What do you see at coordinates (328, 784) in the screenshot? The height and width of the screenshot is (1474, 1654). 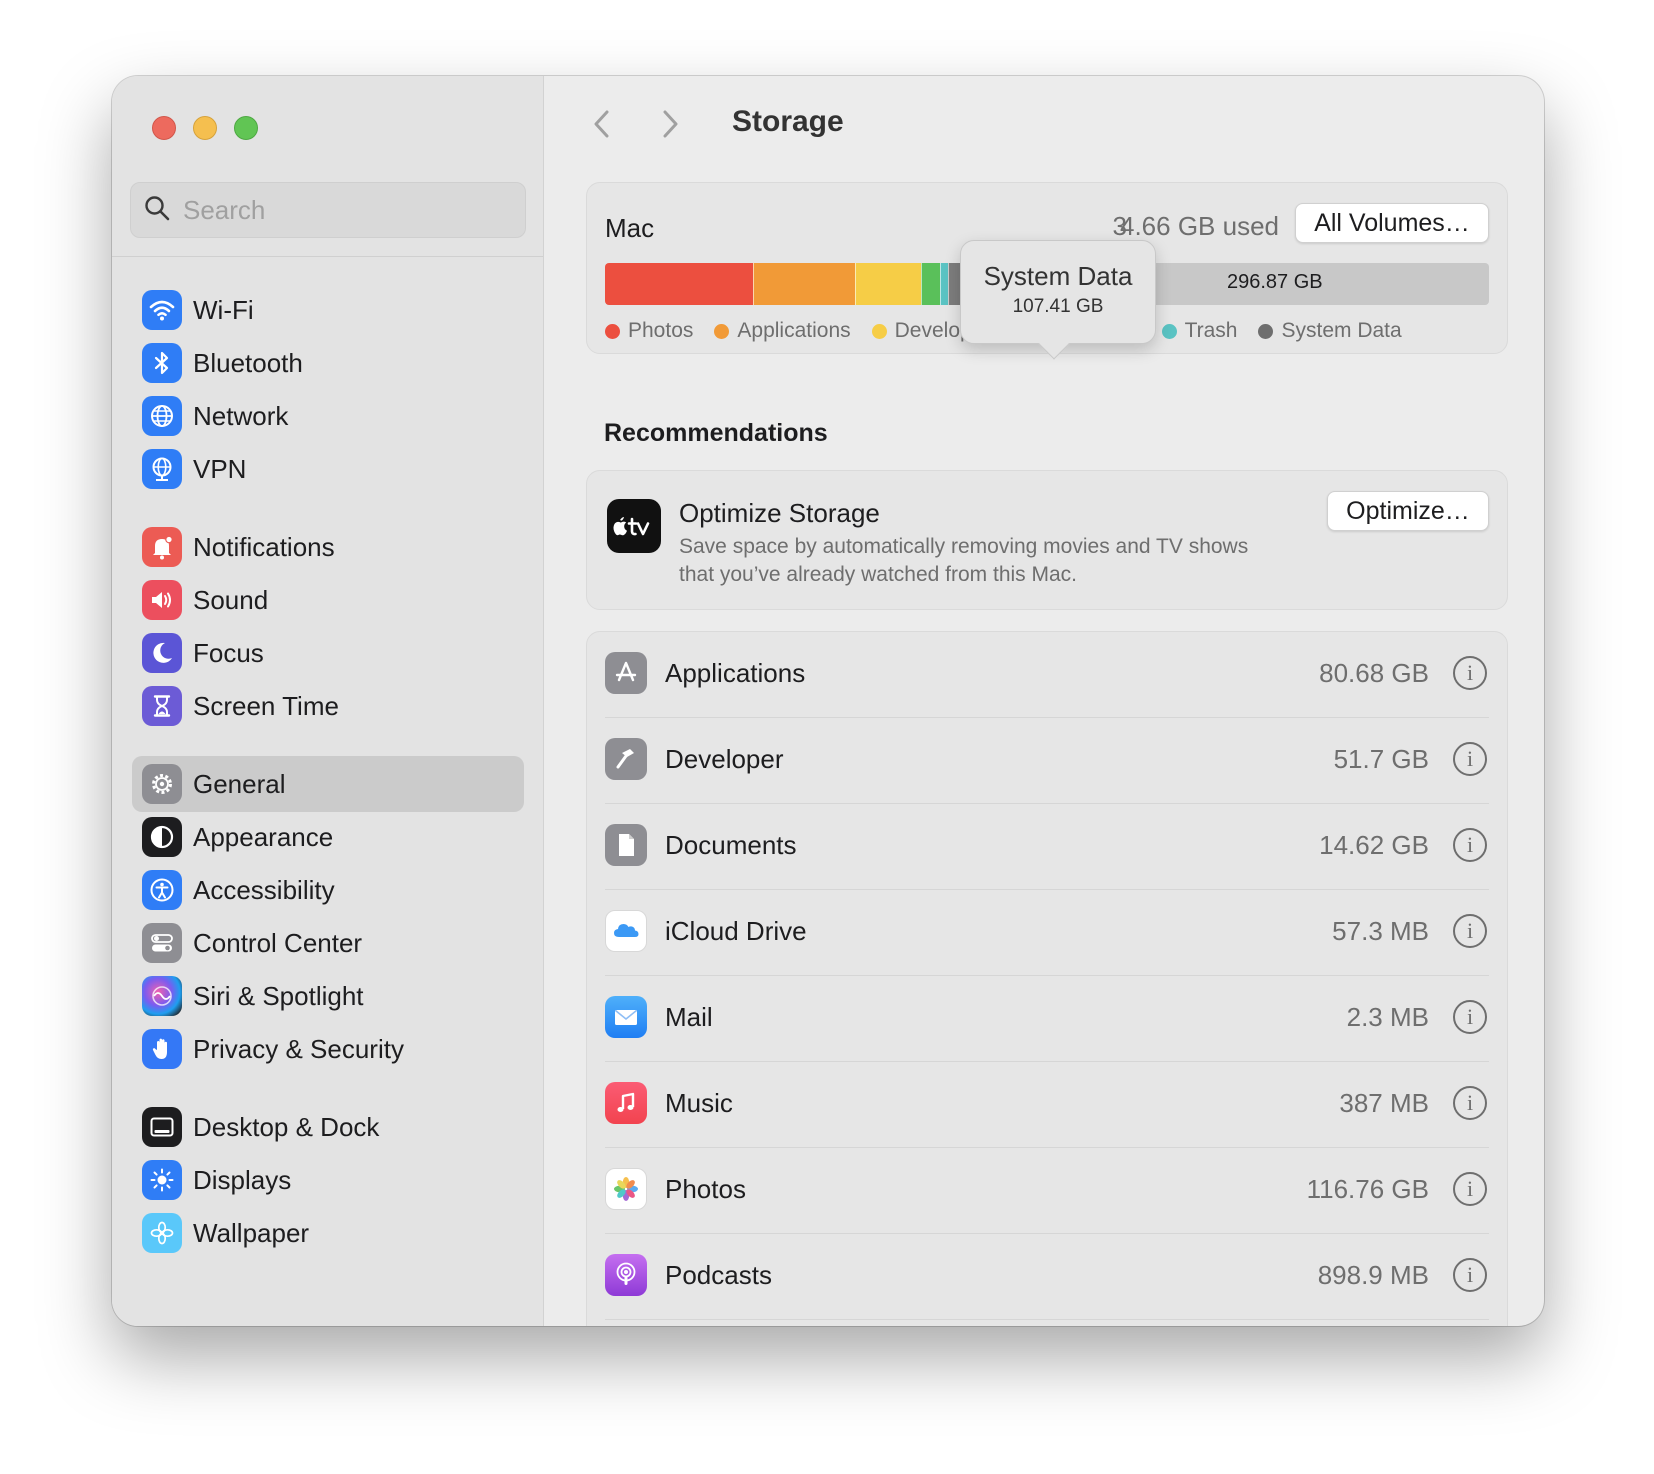 I see `sidebar-item-general: General` at bounding box center [328, 784].